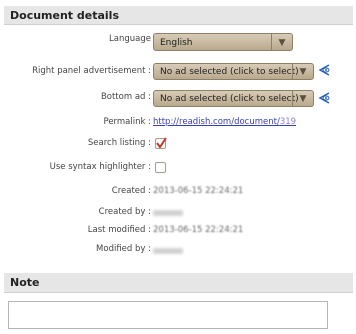 This screenshot has height=334, width=356. I want to click on syntax-highlighter-checkbox, so click(160, 167).